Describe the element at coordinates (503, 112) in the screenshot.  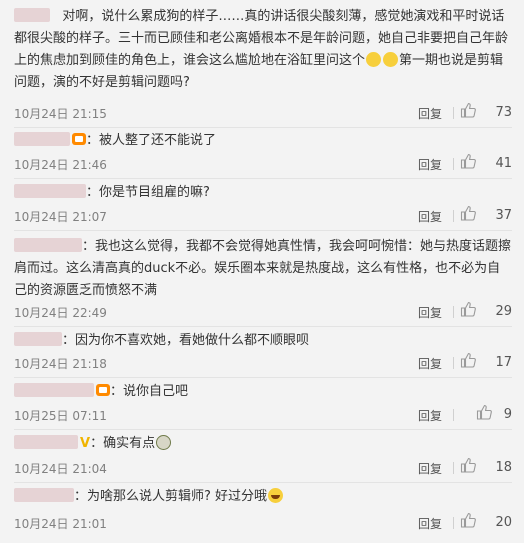
I see `like-count: 73` at that location.